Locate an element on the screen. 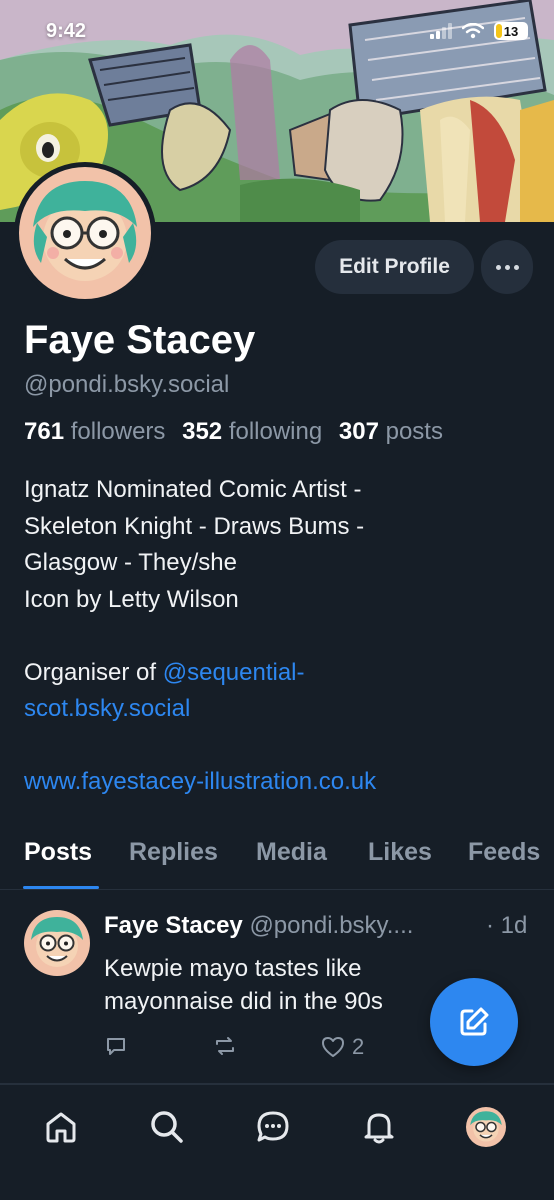 Image resolution: width=554 pixels, height=1200 pixels. battery-icon: 13 is located at coordinates (511, 31).